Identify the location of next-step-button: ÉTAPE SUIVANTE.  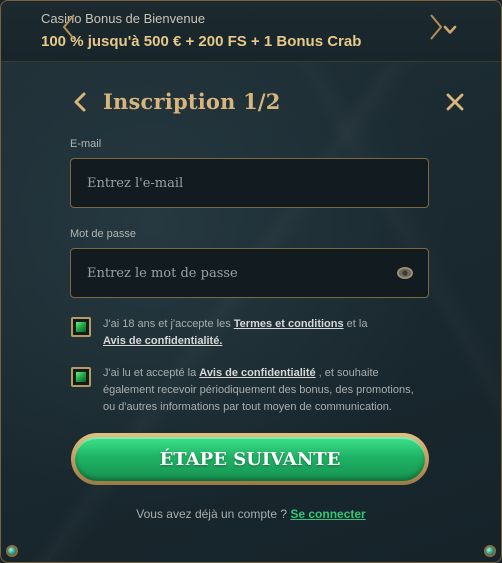
(250, 459).